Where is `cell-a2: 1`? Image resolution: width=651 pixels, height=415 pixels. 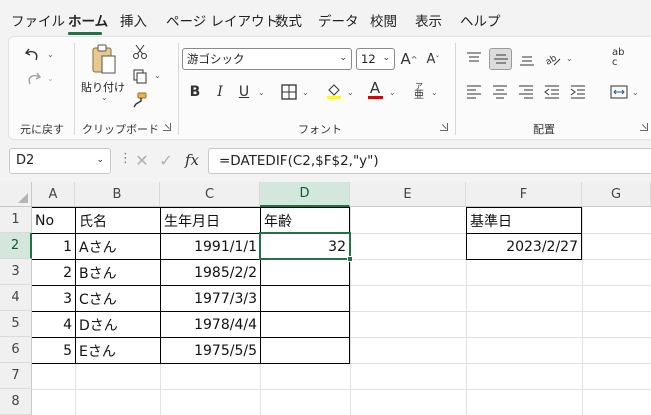 cell-a2: 1 is located at coordinates (53, 246).